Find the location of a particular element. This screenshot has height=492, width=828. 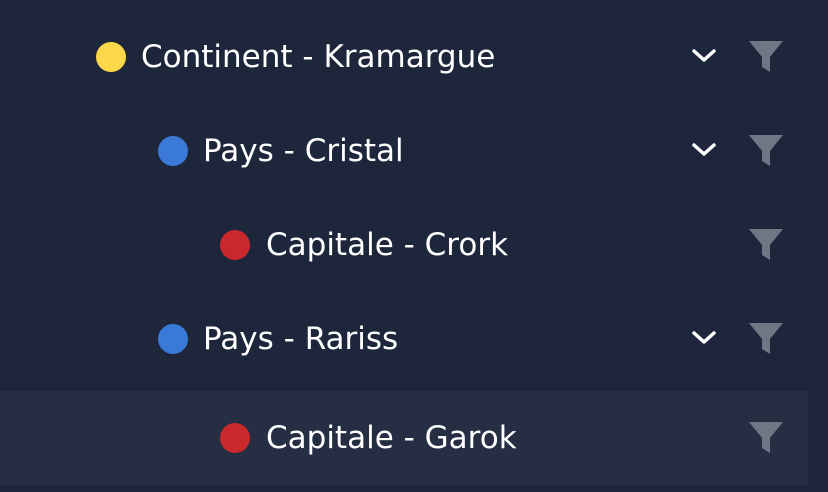

tree-row-label: Capitale - Garok is located at coordinates (391, 438).